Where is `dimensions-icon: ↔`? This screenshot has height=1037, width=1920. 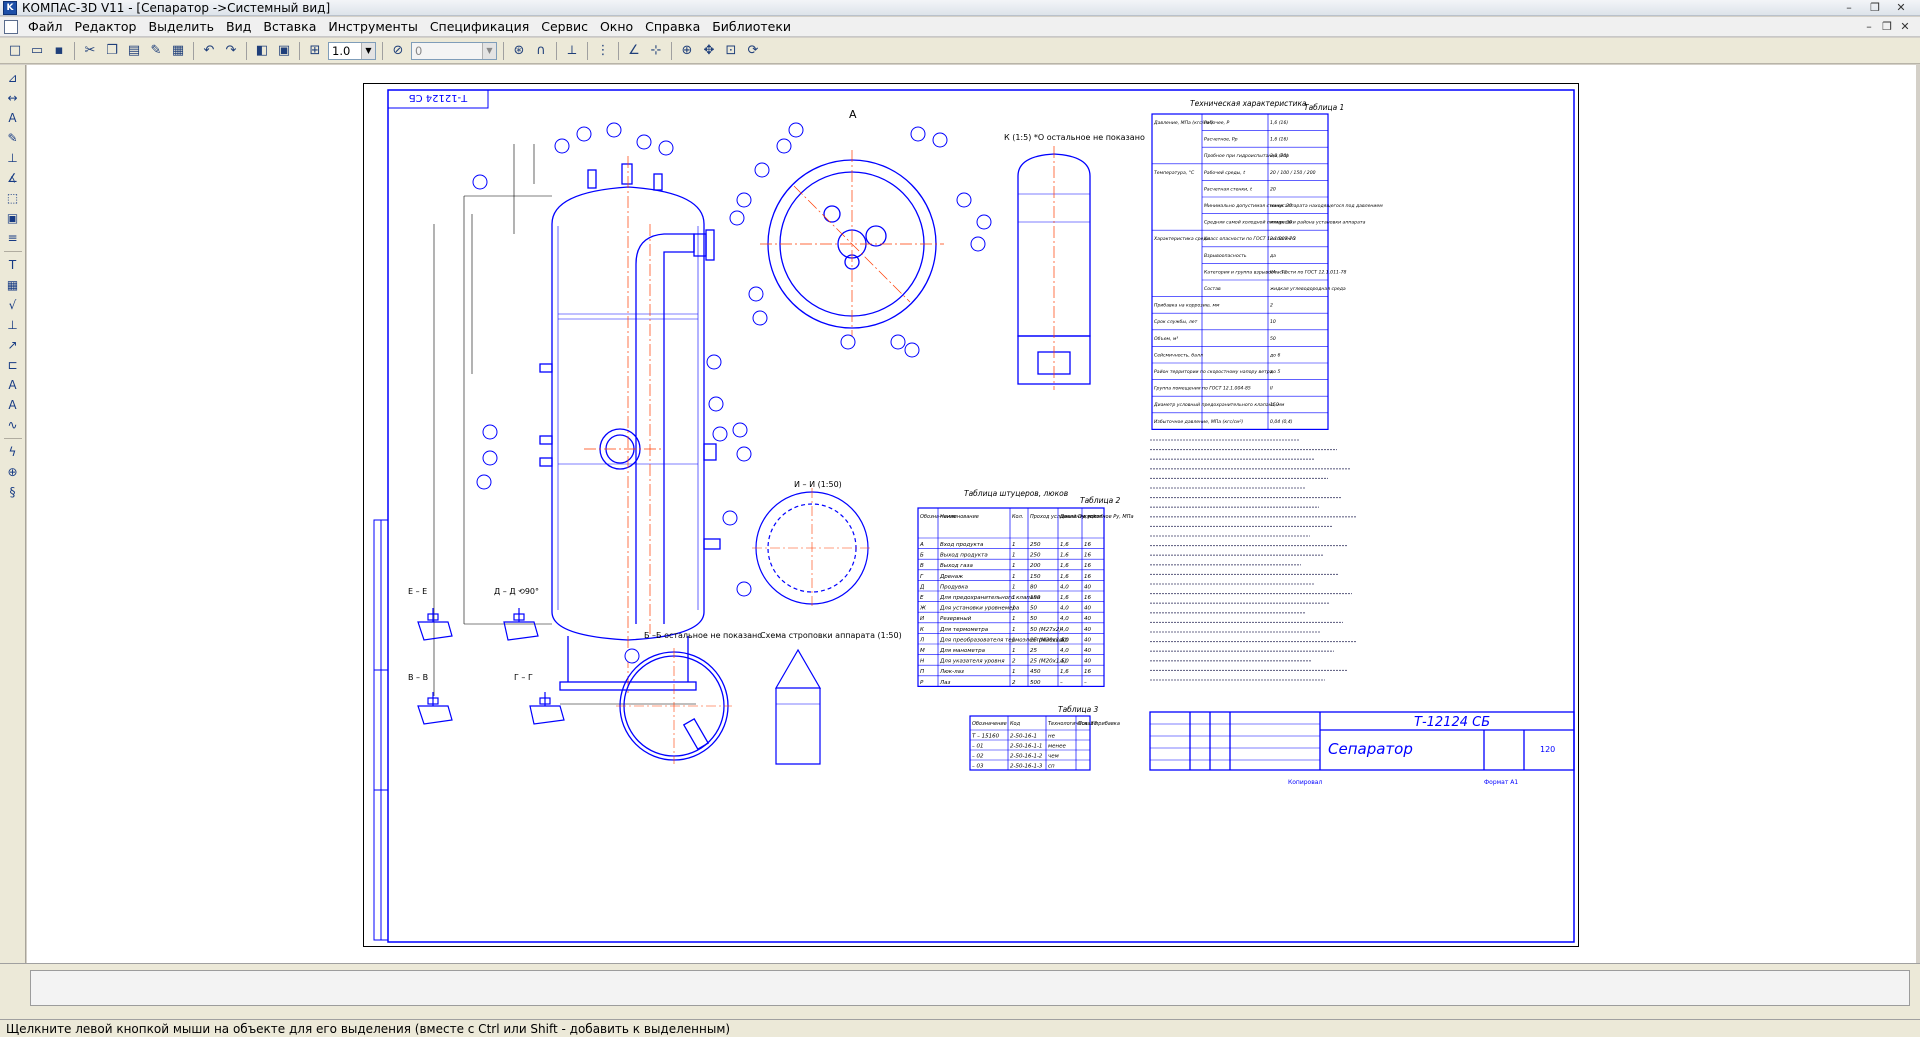 dimensions-icon: ↔ is located at coordinates (13, 98).